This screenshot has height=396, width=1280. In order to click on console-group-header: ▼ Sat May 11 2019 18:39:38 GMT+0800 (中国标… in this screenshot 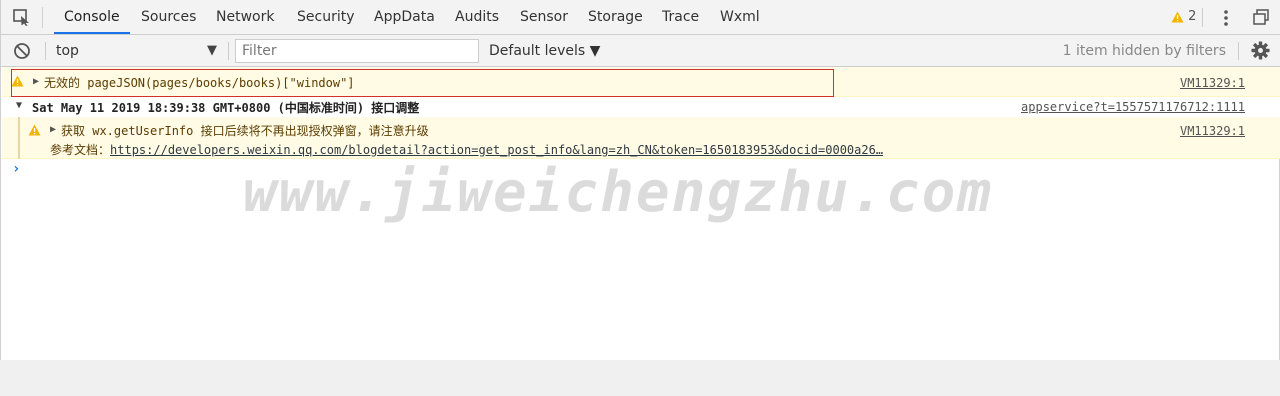, I will do `click(641, 107)`.